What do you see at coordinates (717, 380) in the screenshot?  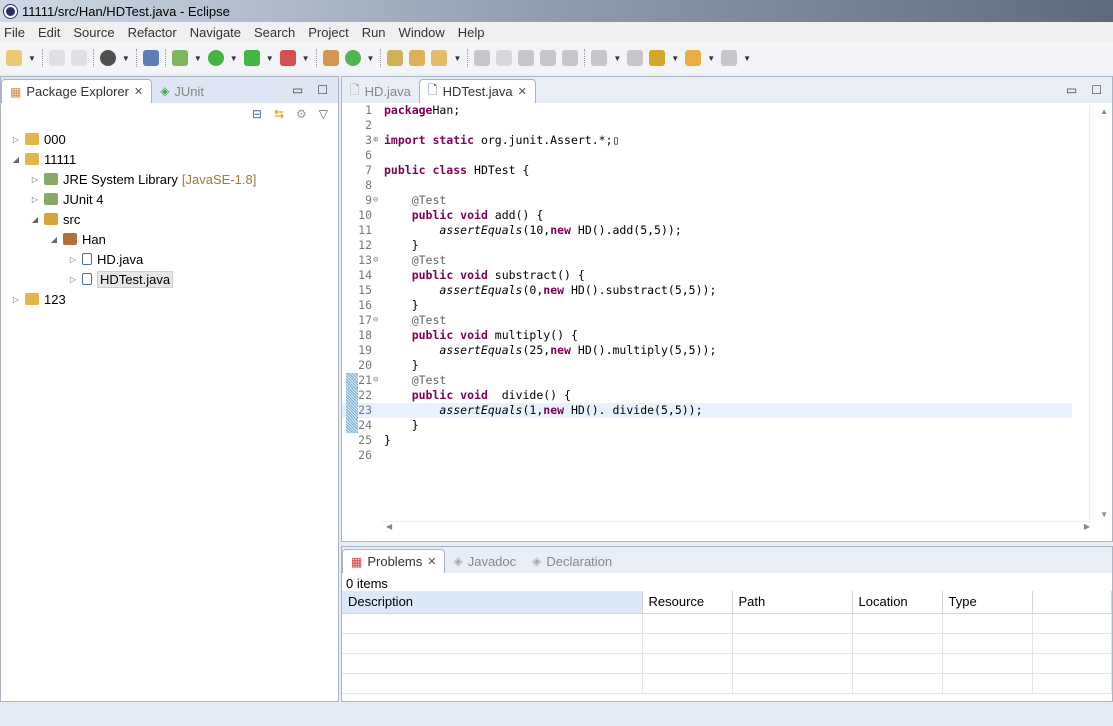 I see `code-line: 21 ⊖ @Test` at bounding box center [717, 380].